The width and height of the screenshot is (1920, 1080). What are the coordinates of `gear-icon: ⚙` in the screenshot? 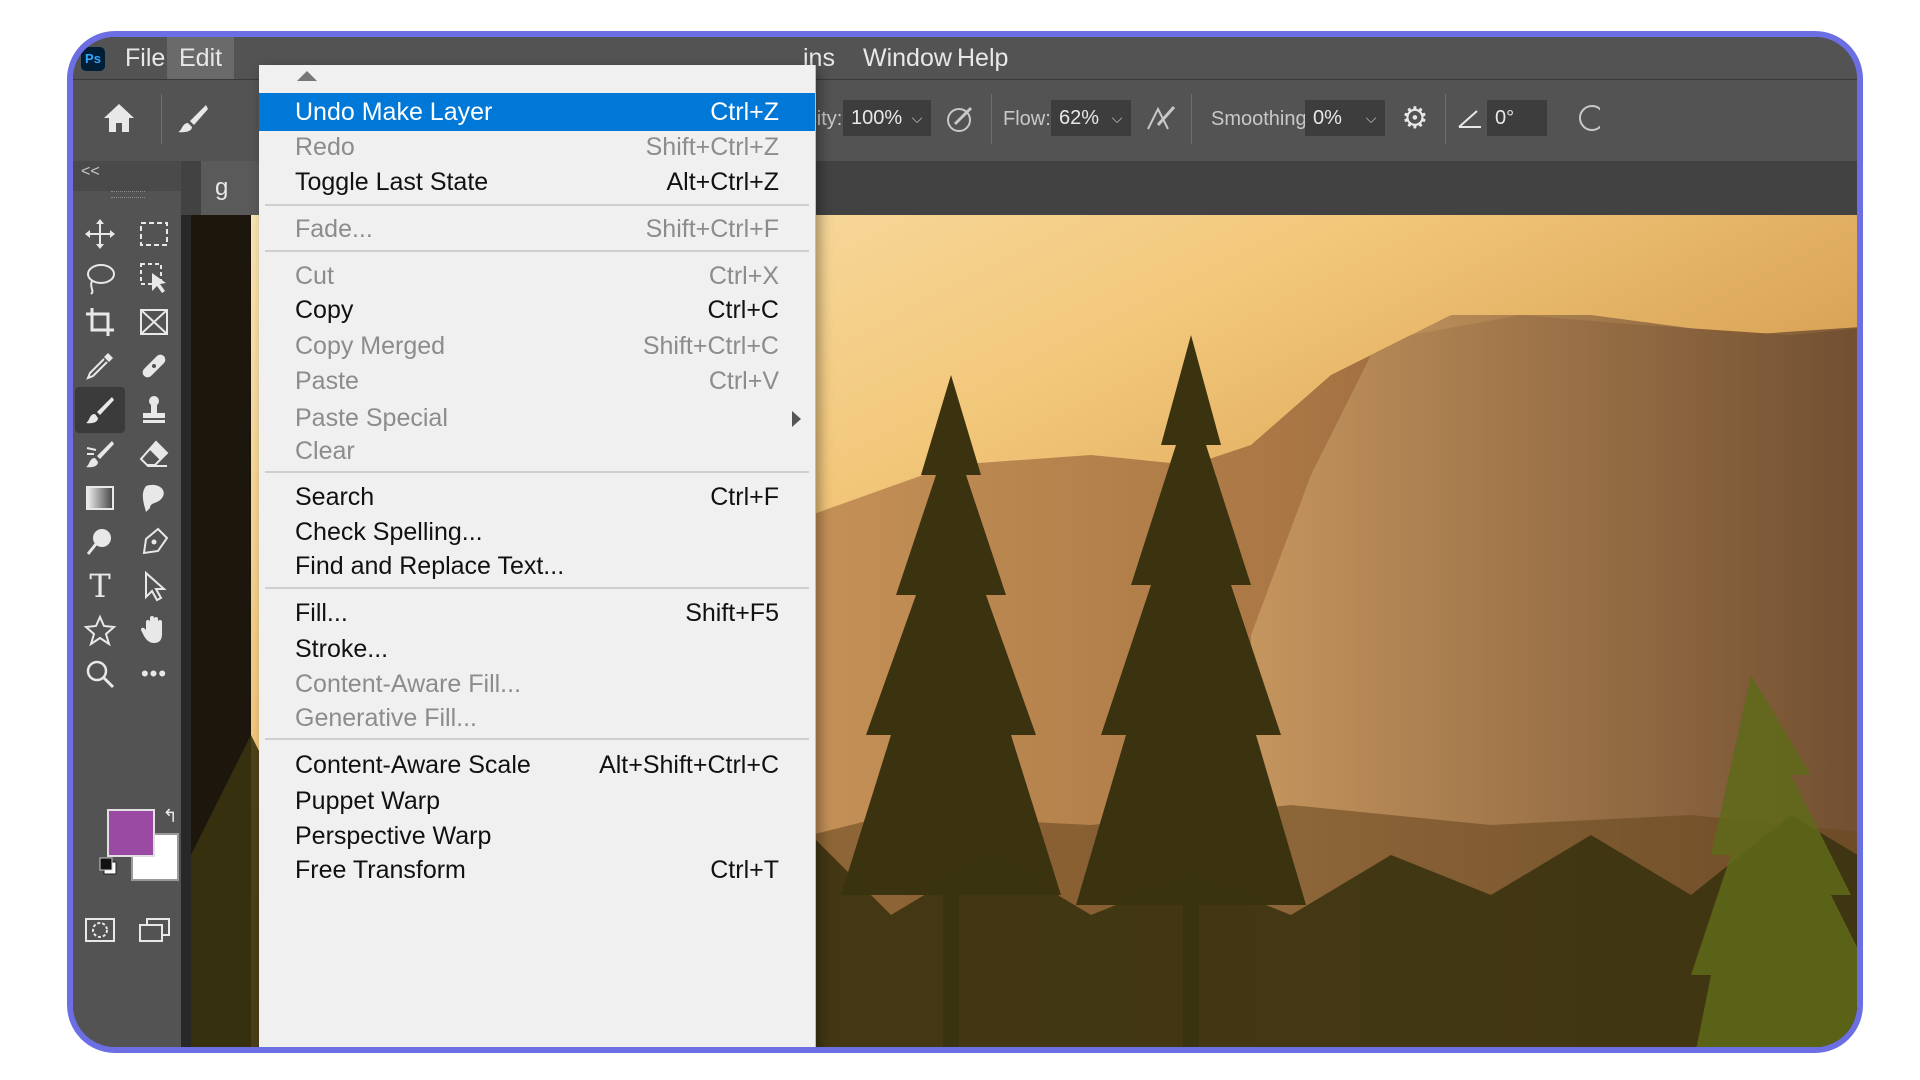 It's located at (1415, 118).